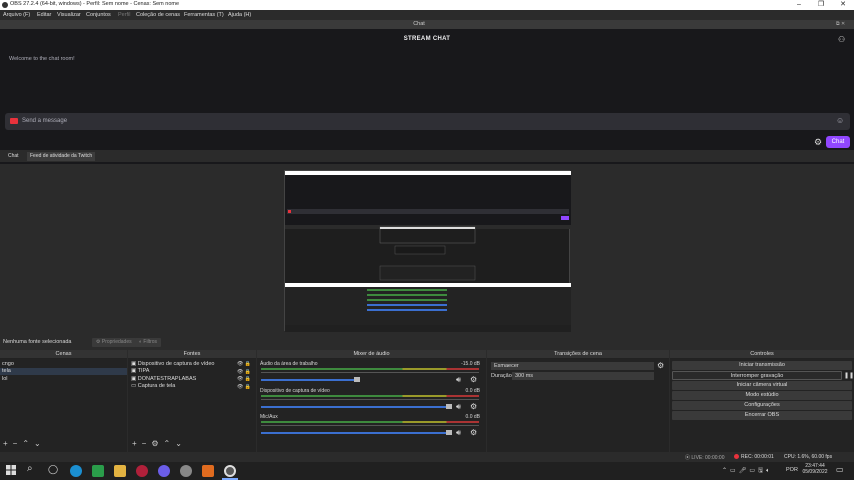  Describe the element at coordinates (757, 457) in the screenshot. I see `rec-time: REC: 00:00:01` at that location.